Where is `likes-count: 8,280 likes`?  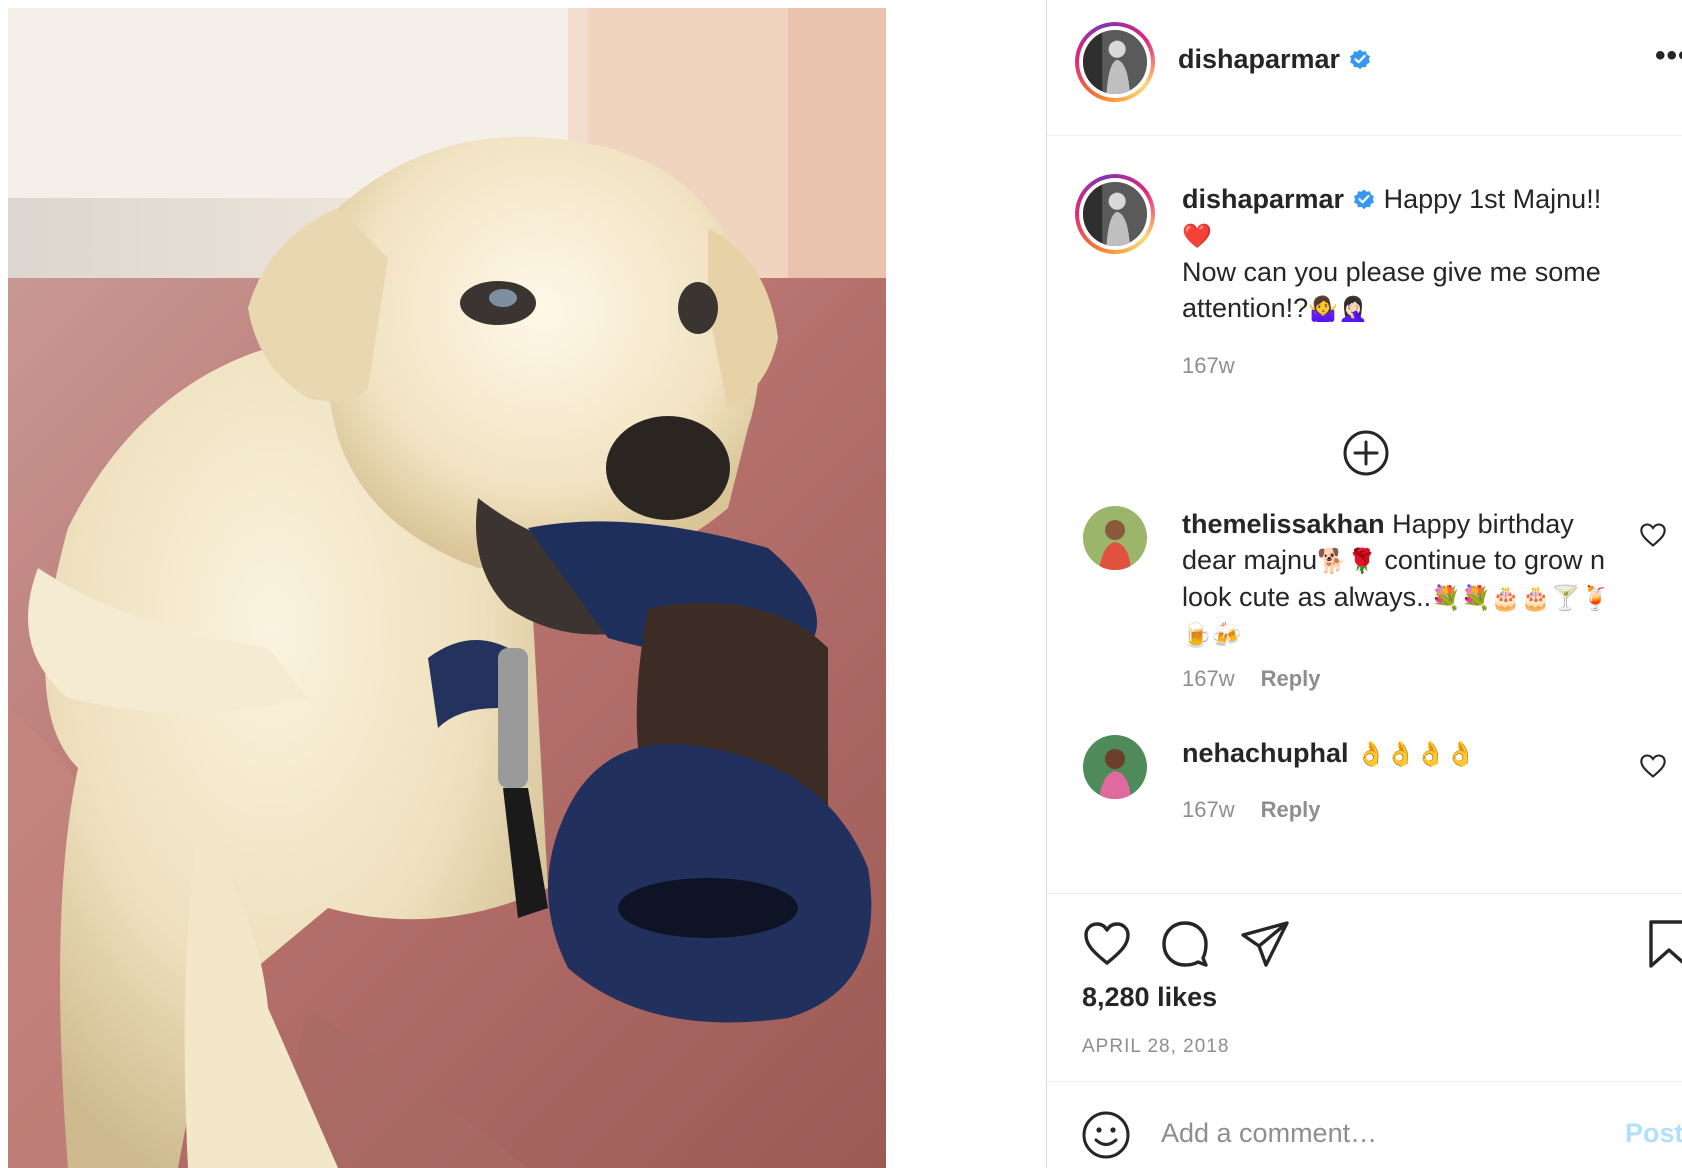
likes-count: 8,280 likes is located at coordinates (1149, 997).